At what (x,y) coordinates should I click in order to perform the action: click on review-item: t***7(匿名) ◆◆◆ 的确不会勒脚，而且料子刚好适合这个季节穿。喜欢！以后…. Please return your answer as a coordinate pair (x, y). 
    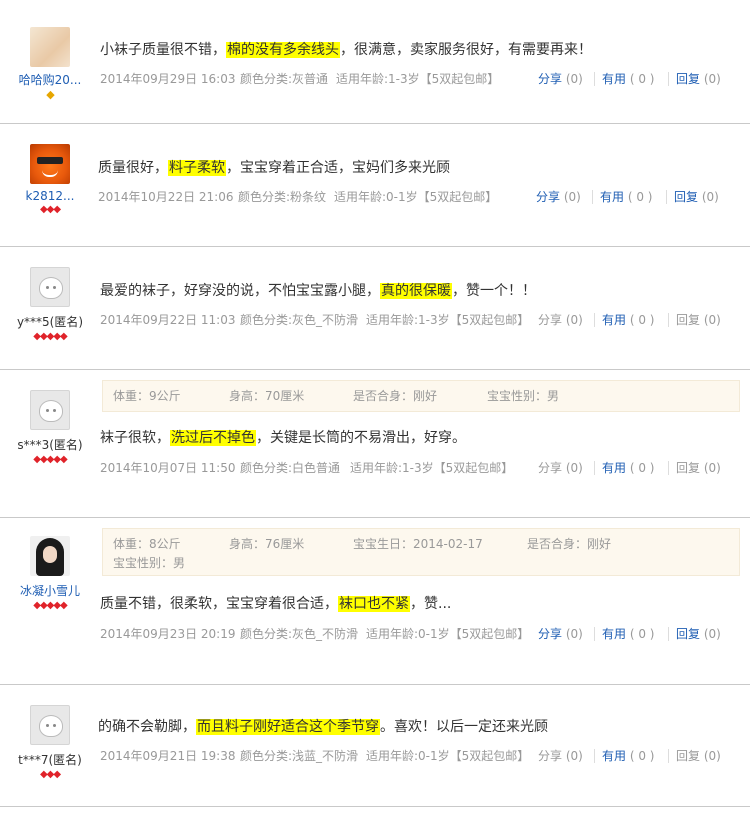
    Looking at the image, I should click on (375, 746).